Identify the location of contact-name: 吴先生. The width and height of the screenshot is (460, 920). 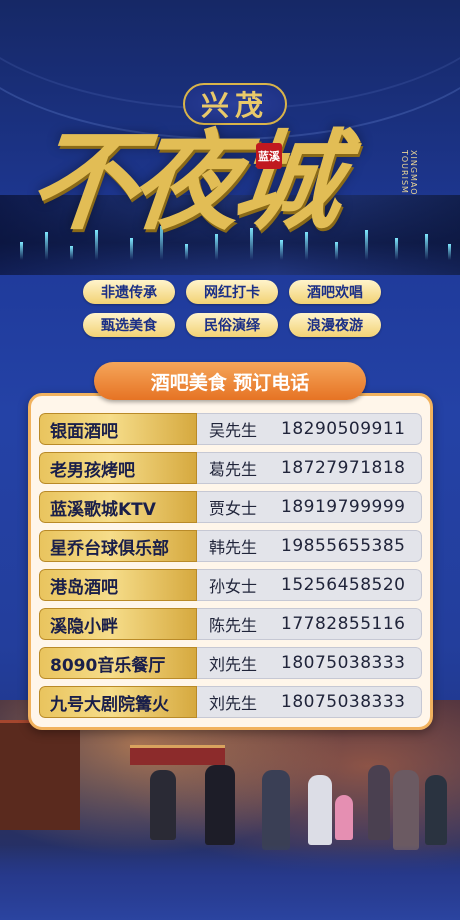
(233, 430).